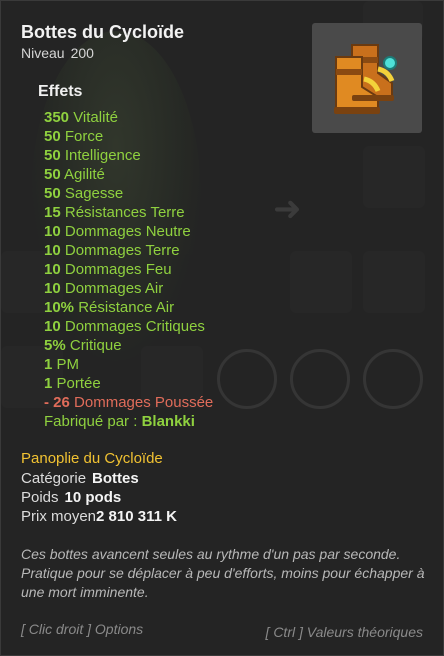 This screenshot has height=656, width=444. I want to click on effect-line: 50 Force, so click(74, 136).